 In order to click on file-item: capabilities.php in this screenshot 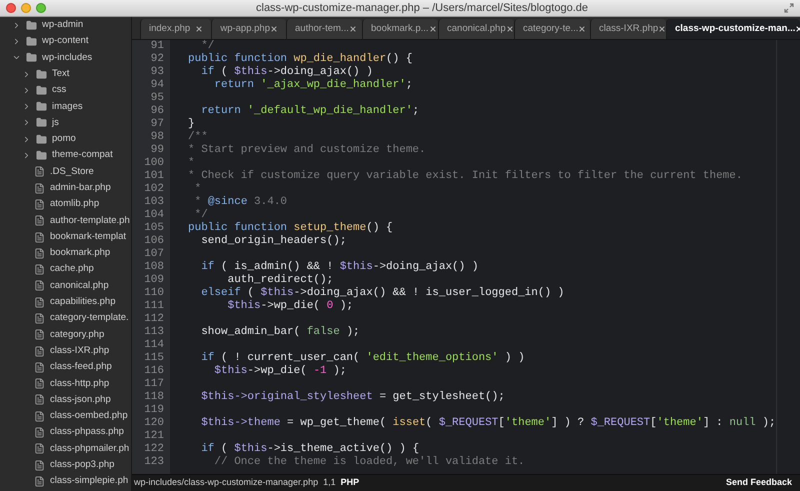, I will do `click(65, 302)`.